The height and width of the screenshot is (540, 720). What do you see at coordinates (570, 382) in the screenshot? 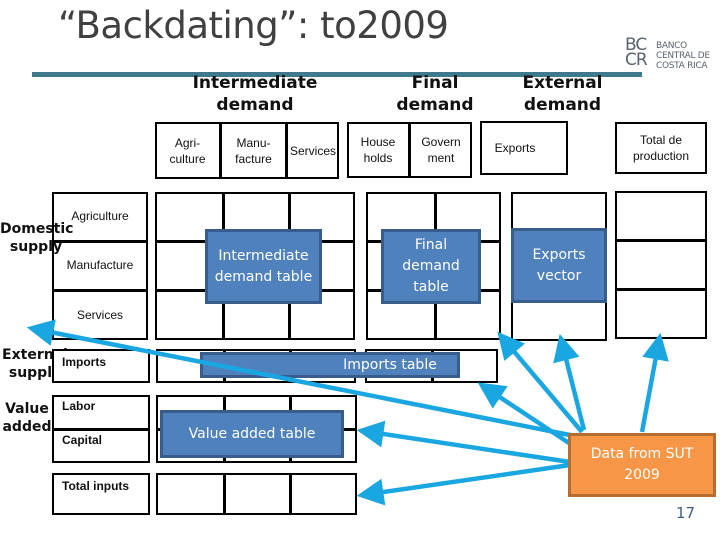
I see `arrow-to-exports` at bounding box center [570, 382].